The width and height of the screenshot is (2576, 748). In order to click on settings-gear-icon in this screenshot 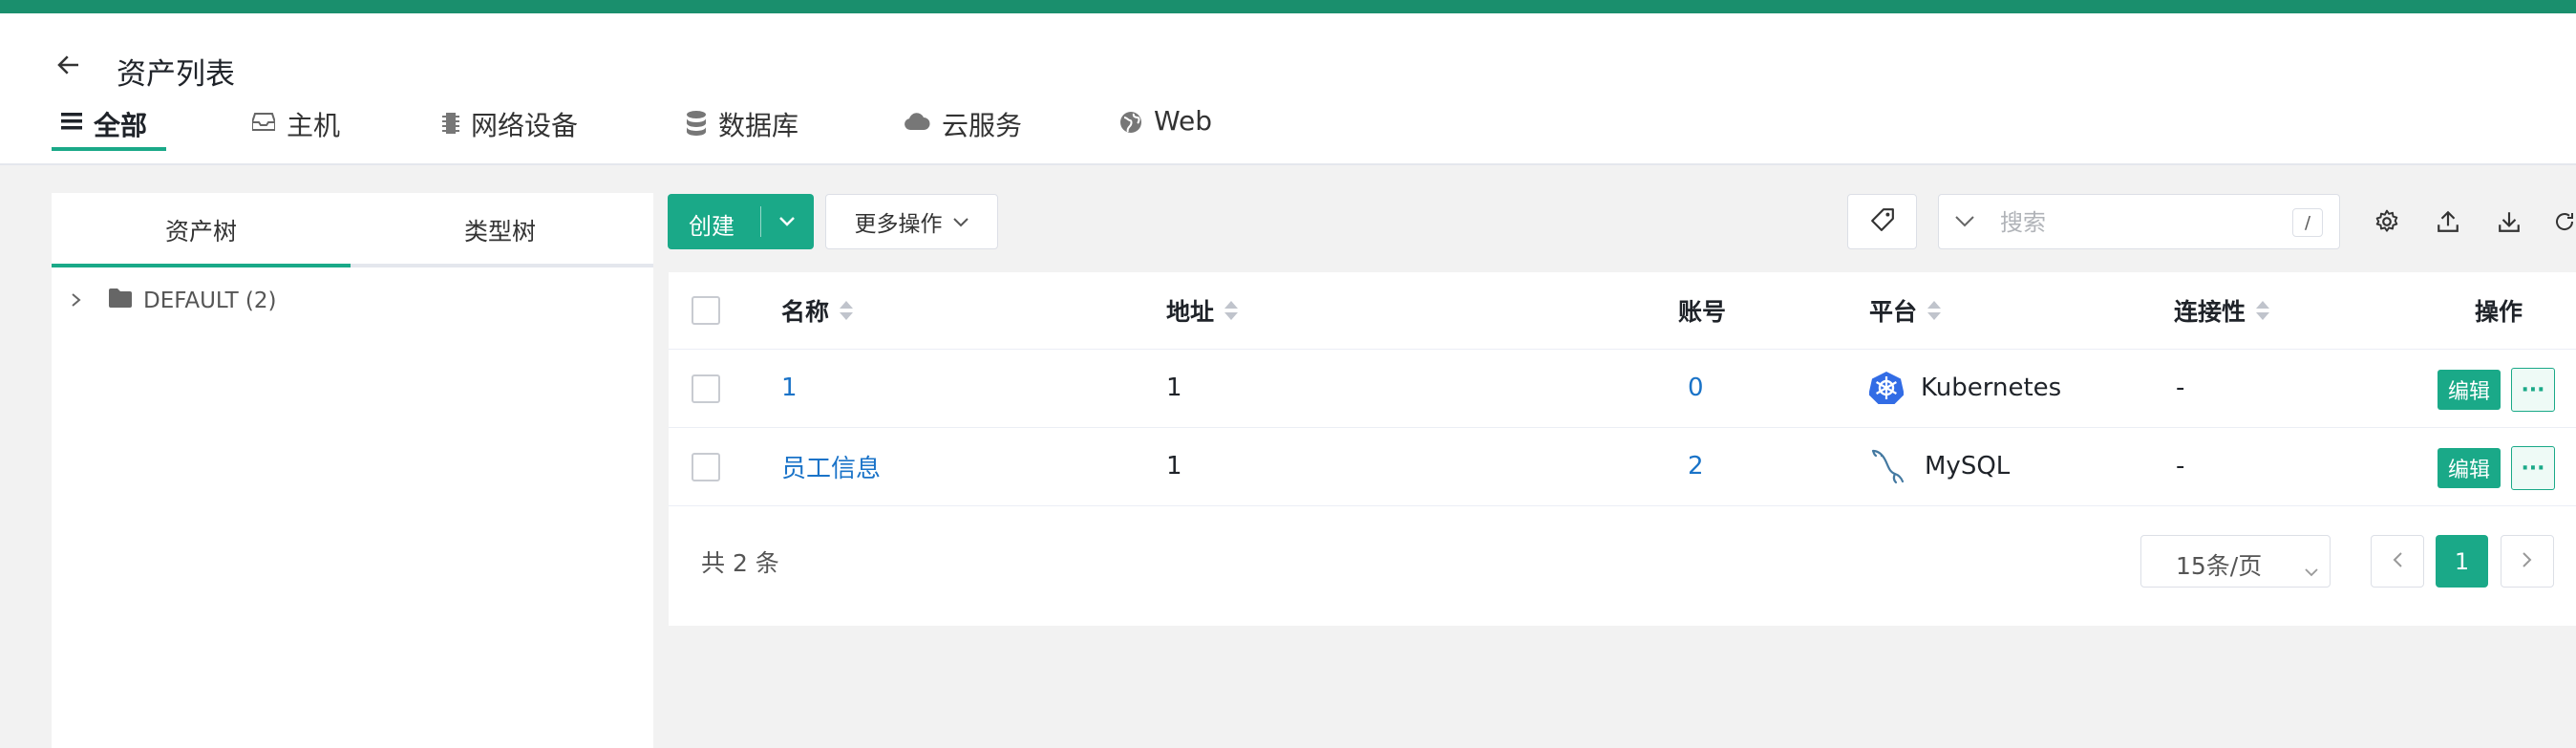, I will do `click(2387, 221)`.